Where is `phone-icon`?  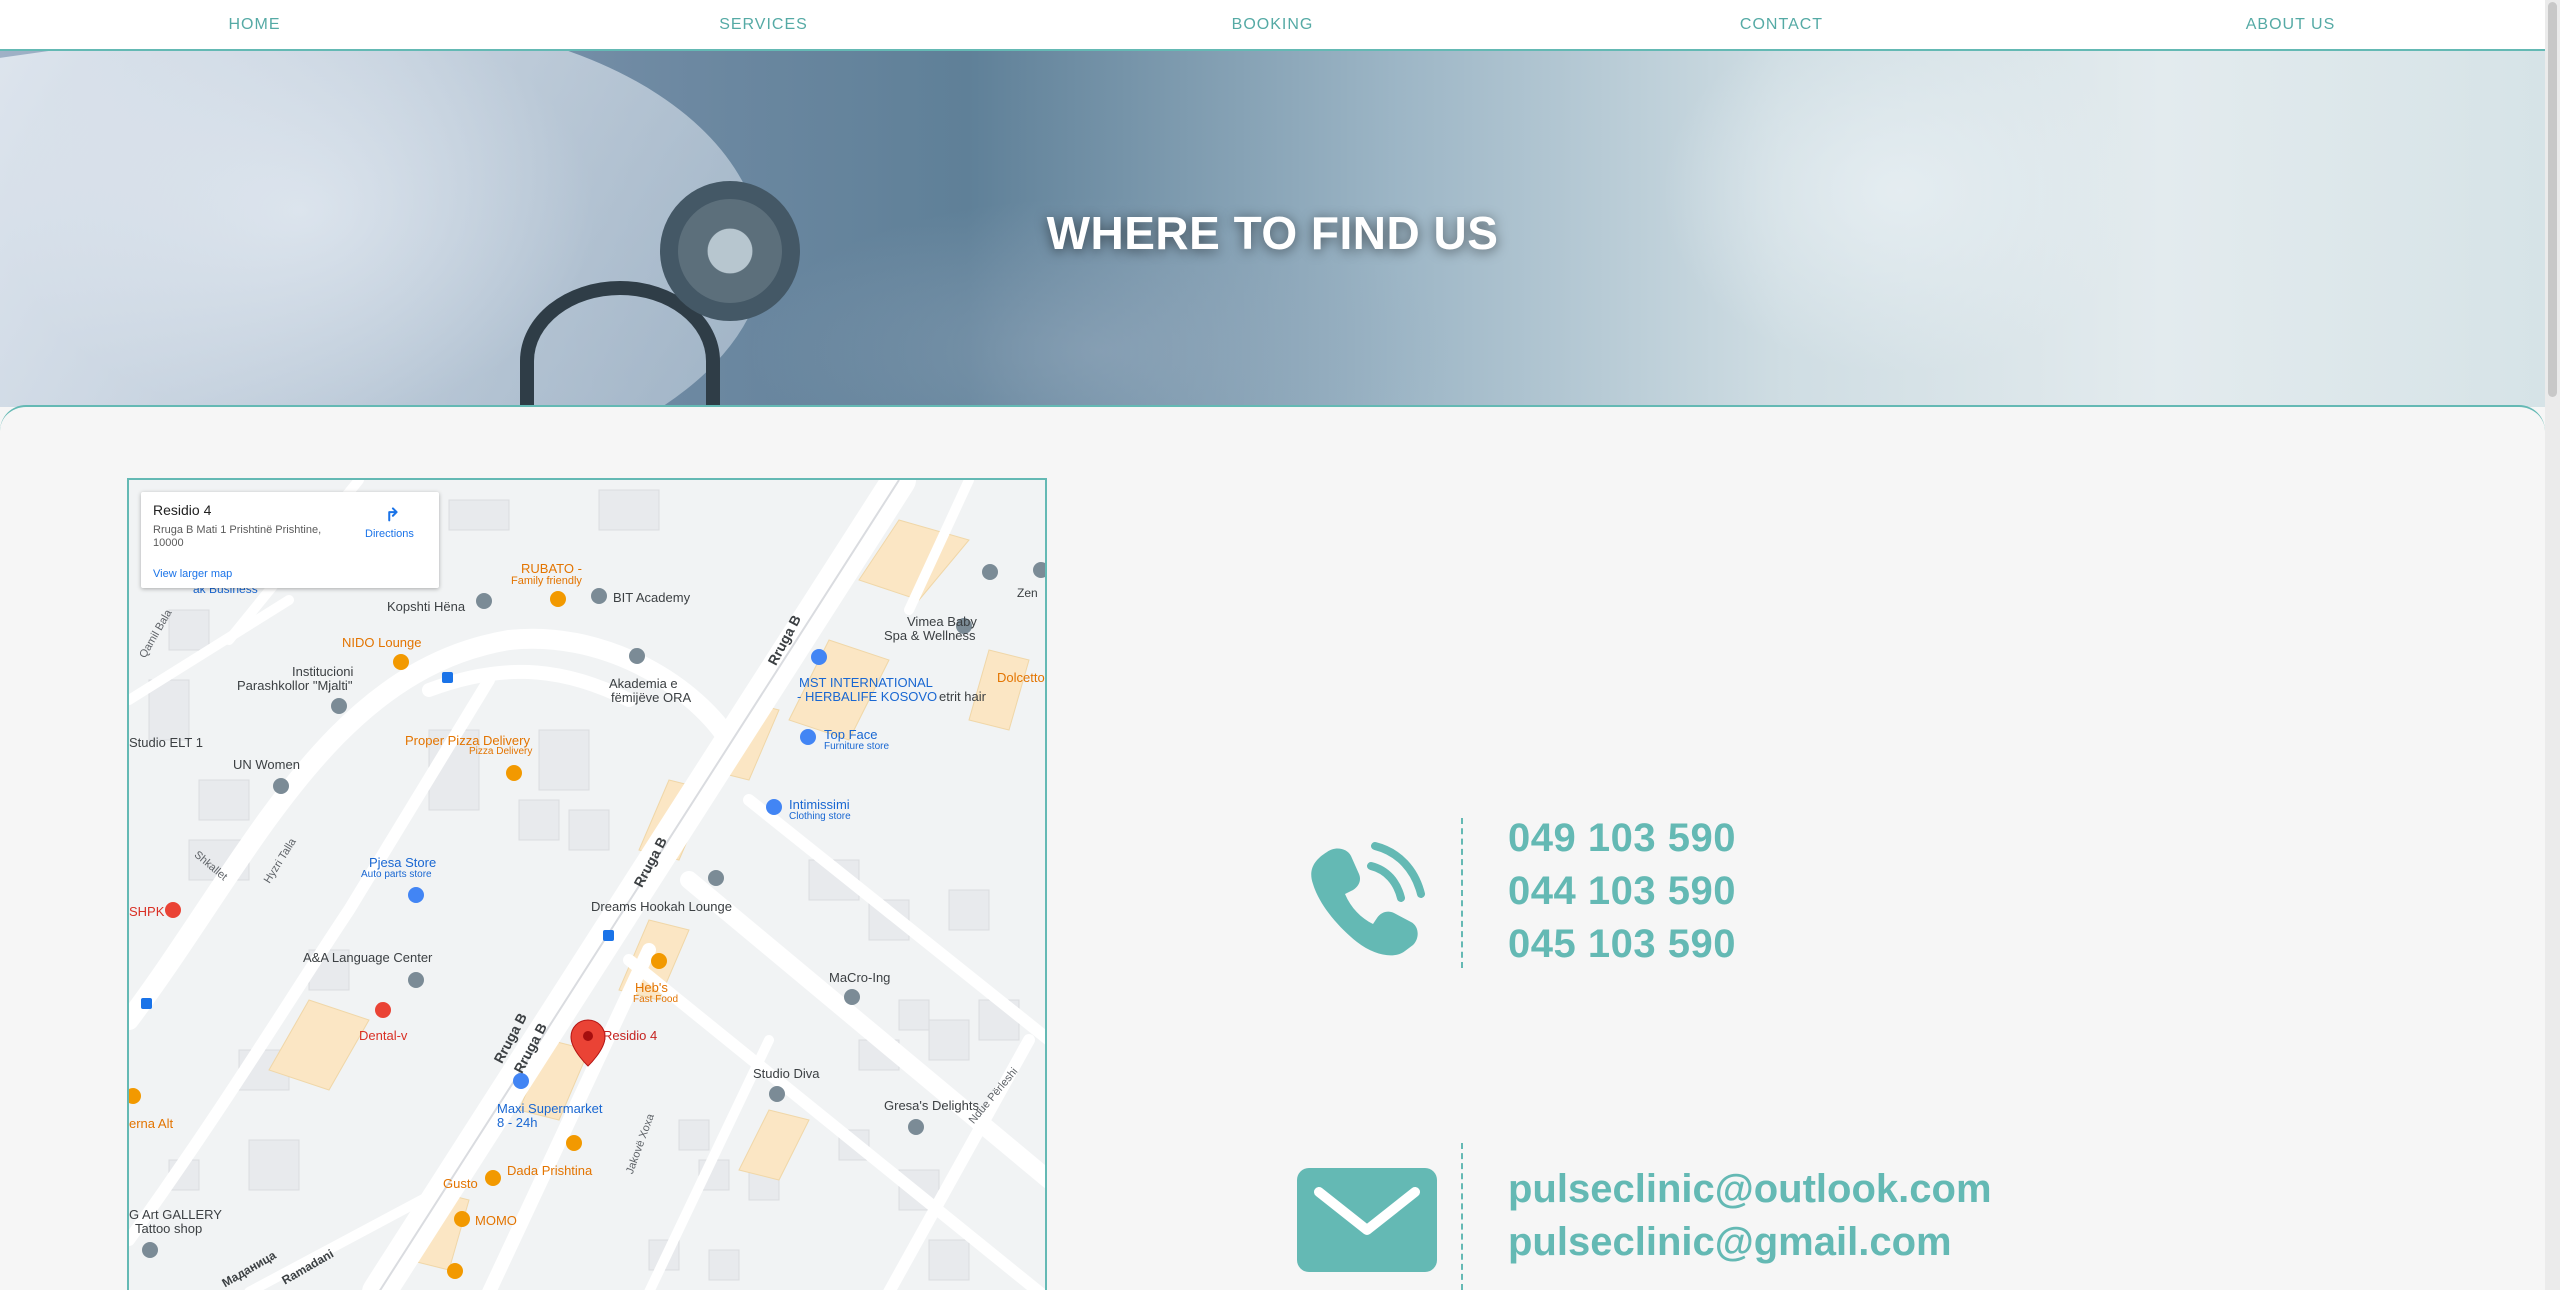
phone-icon is located at coordinates (1368, 899).